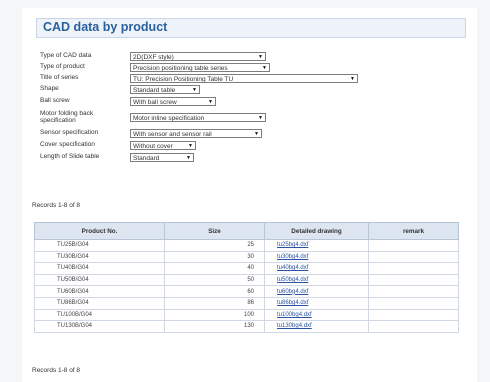 Image resolution: width=490 pixels, height=382 pixels. I want to click on series-label: Title of series, so click(59, 77).